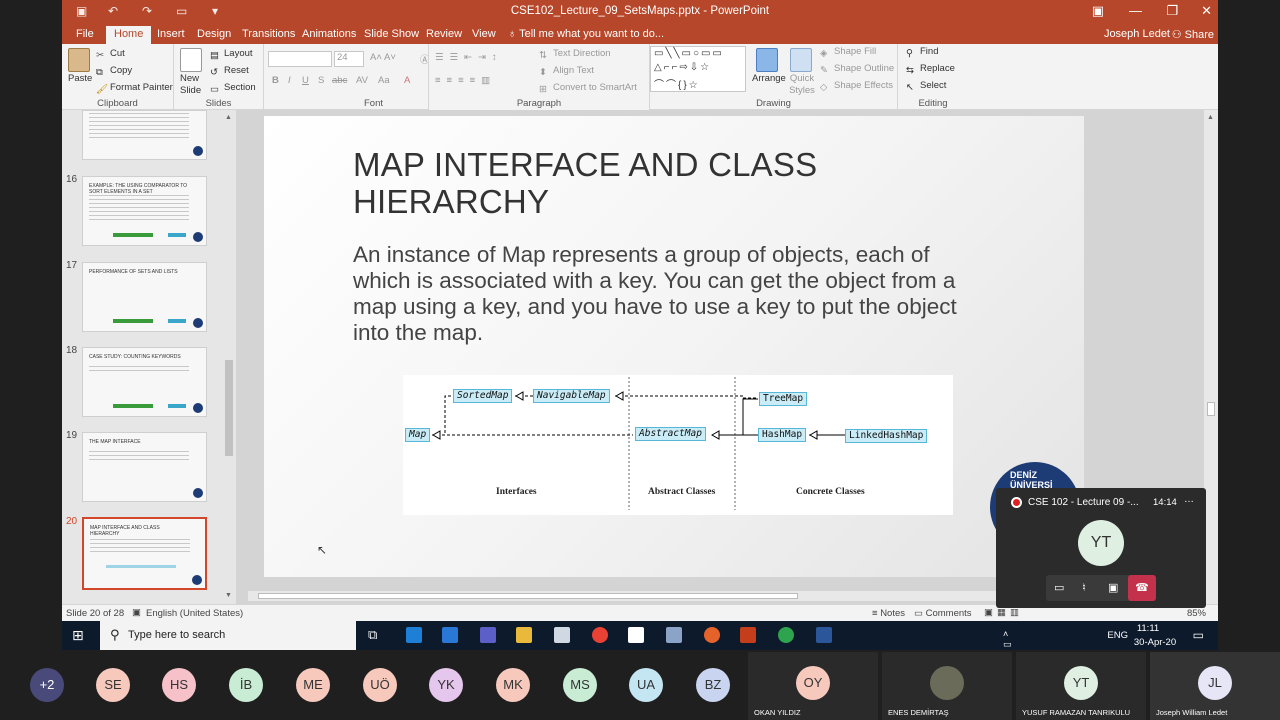 Image resolution: width=1280 pixels, height=720 pixels. Describe the element at coordinates (113, 685) in the screenshot. I see `participant-avatar: SE` at that location.